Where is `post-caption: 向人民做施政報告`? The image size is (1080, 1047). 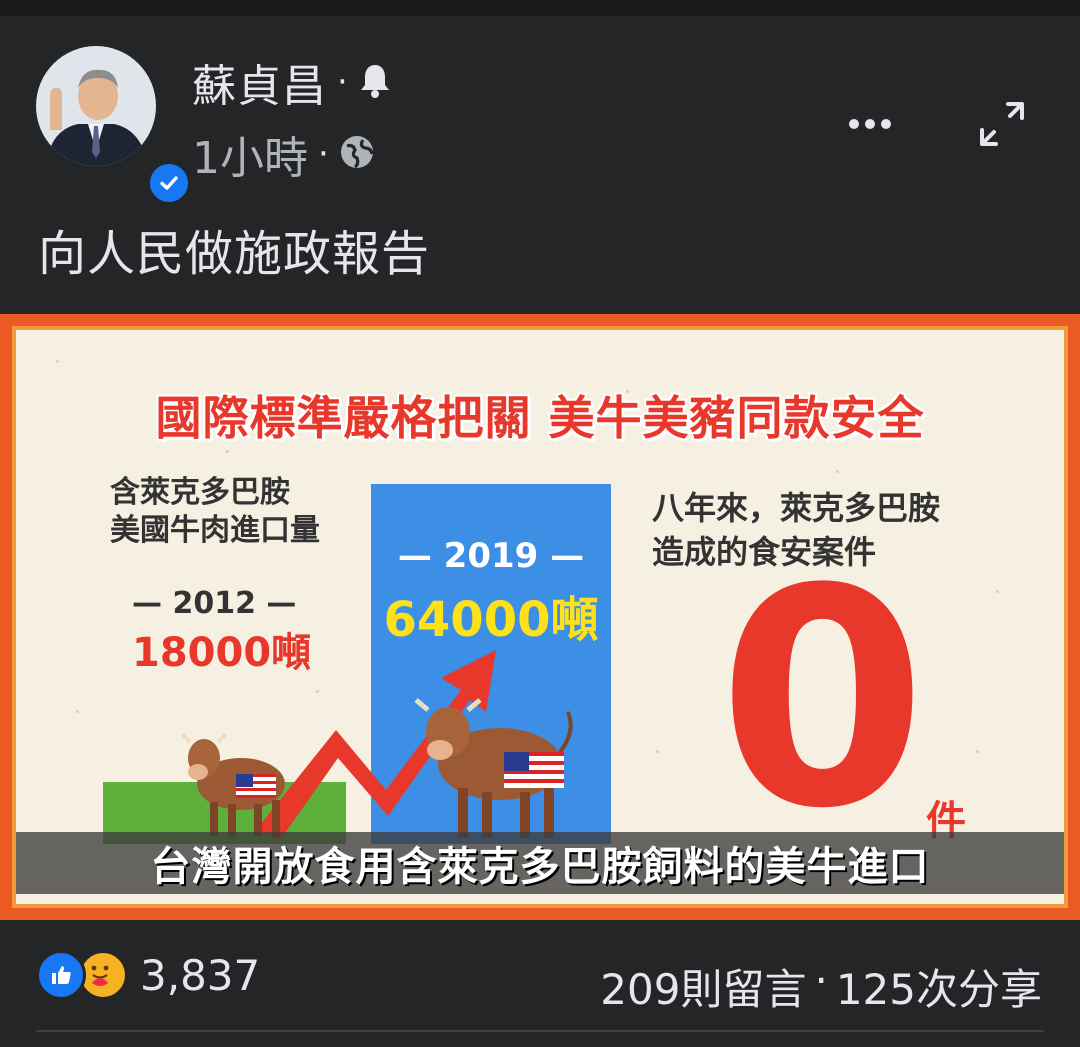
post-caption: 向人民做施政報告 is located at coordinates (234, 254).